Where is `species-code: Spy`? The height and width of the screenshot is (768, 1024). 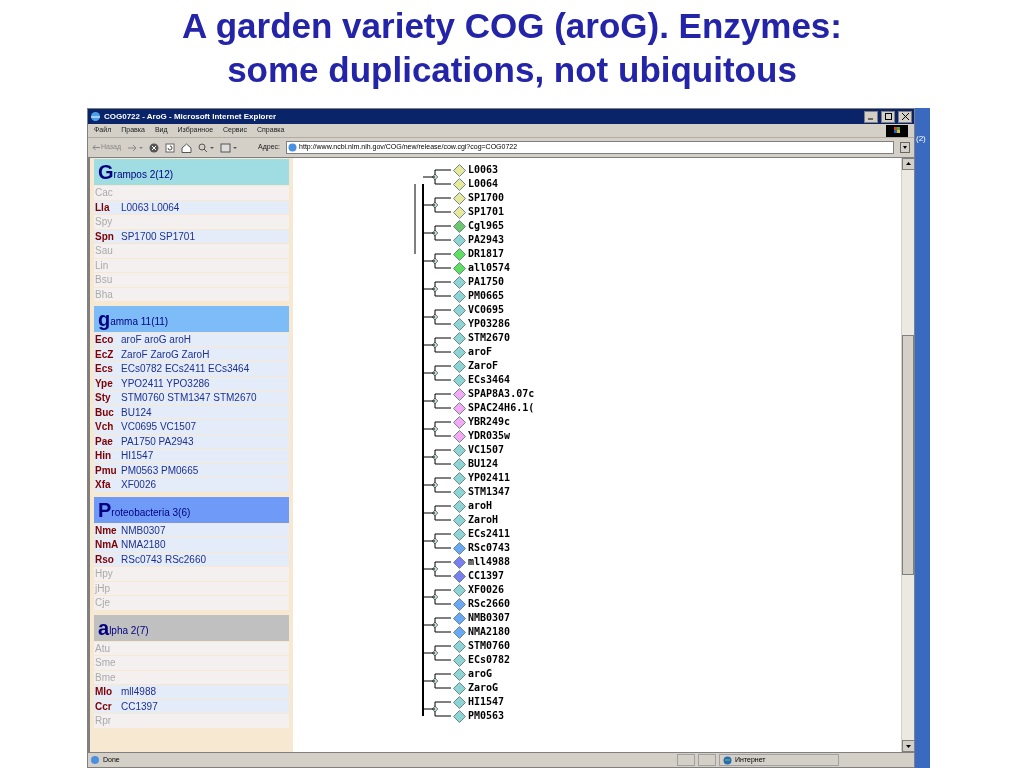 species-code: Spy is located at coordinates (104, 222).